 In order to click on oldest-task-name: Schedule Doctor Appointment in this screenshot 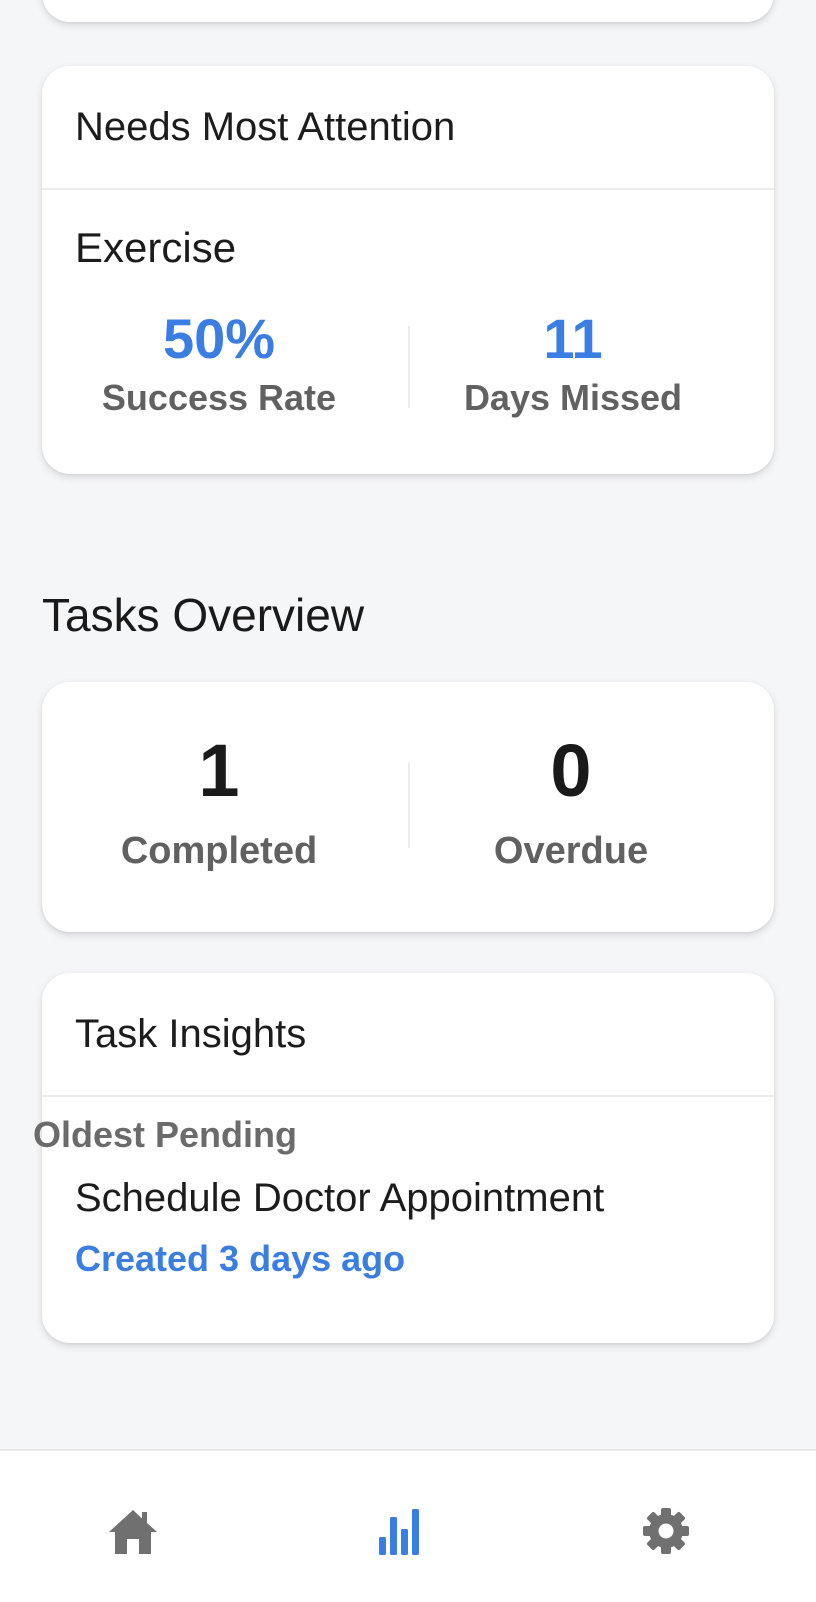, I will do `click(339, 1198)`.